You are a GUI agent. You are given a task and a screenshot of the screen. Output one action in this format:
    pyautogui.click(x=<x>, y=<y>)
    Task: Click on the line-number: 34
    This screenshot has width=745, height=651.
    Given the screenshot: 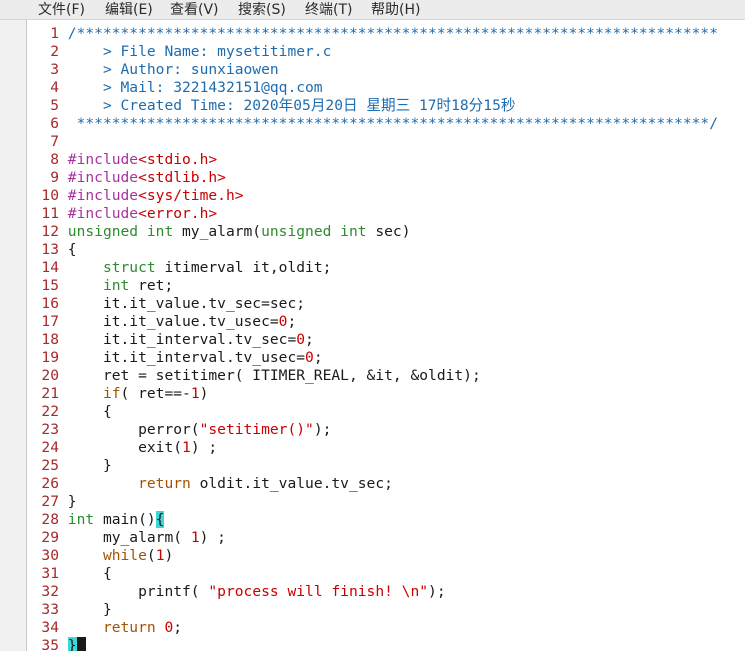 What is the action you would take?
    pyautogui.click(x=50, y=627)
    